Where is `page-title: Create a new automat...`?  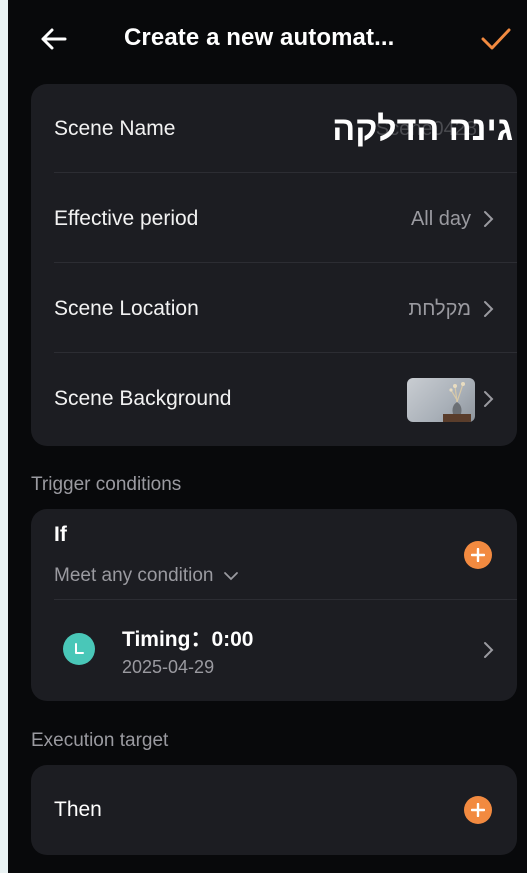 page-title: Create a new automat... is located at coordinates (259, 37).